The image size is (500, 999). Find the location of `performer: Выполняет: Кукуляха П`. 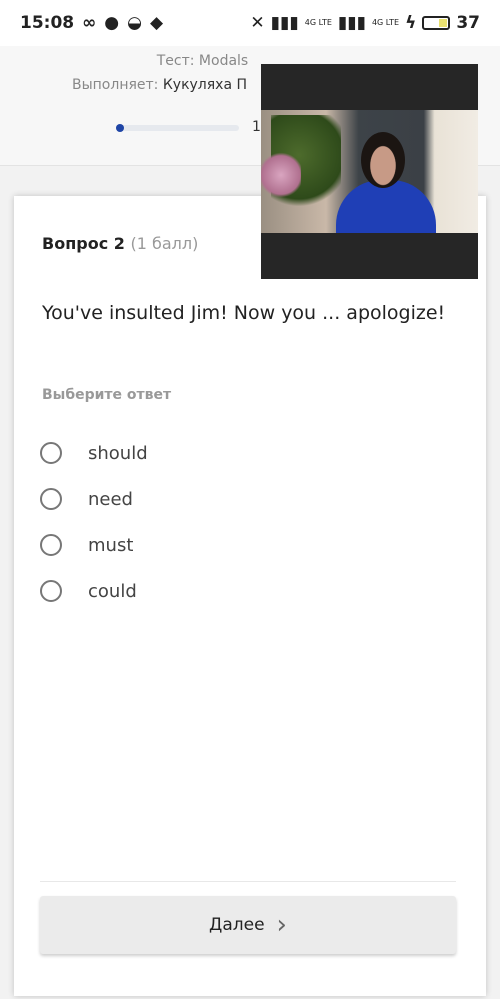

performer: Выполняет: Кукуляха П is located at coordinates (159, 85).